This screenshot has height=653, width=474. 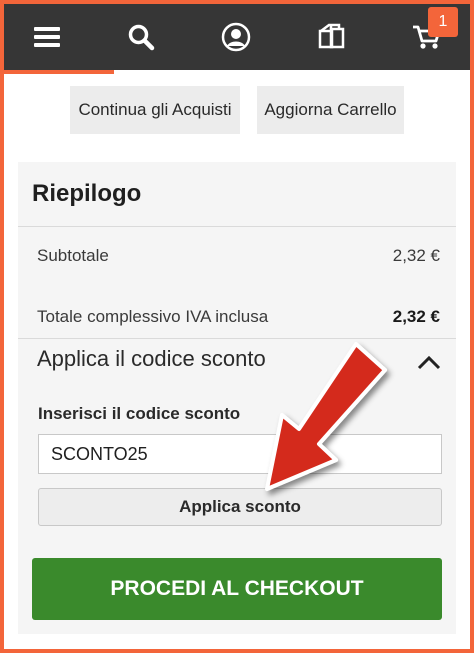 I want to click on compare-icon, so click(x=332, y=37).